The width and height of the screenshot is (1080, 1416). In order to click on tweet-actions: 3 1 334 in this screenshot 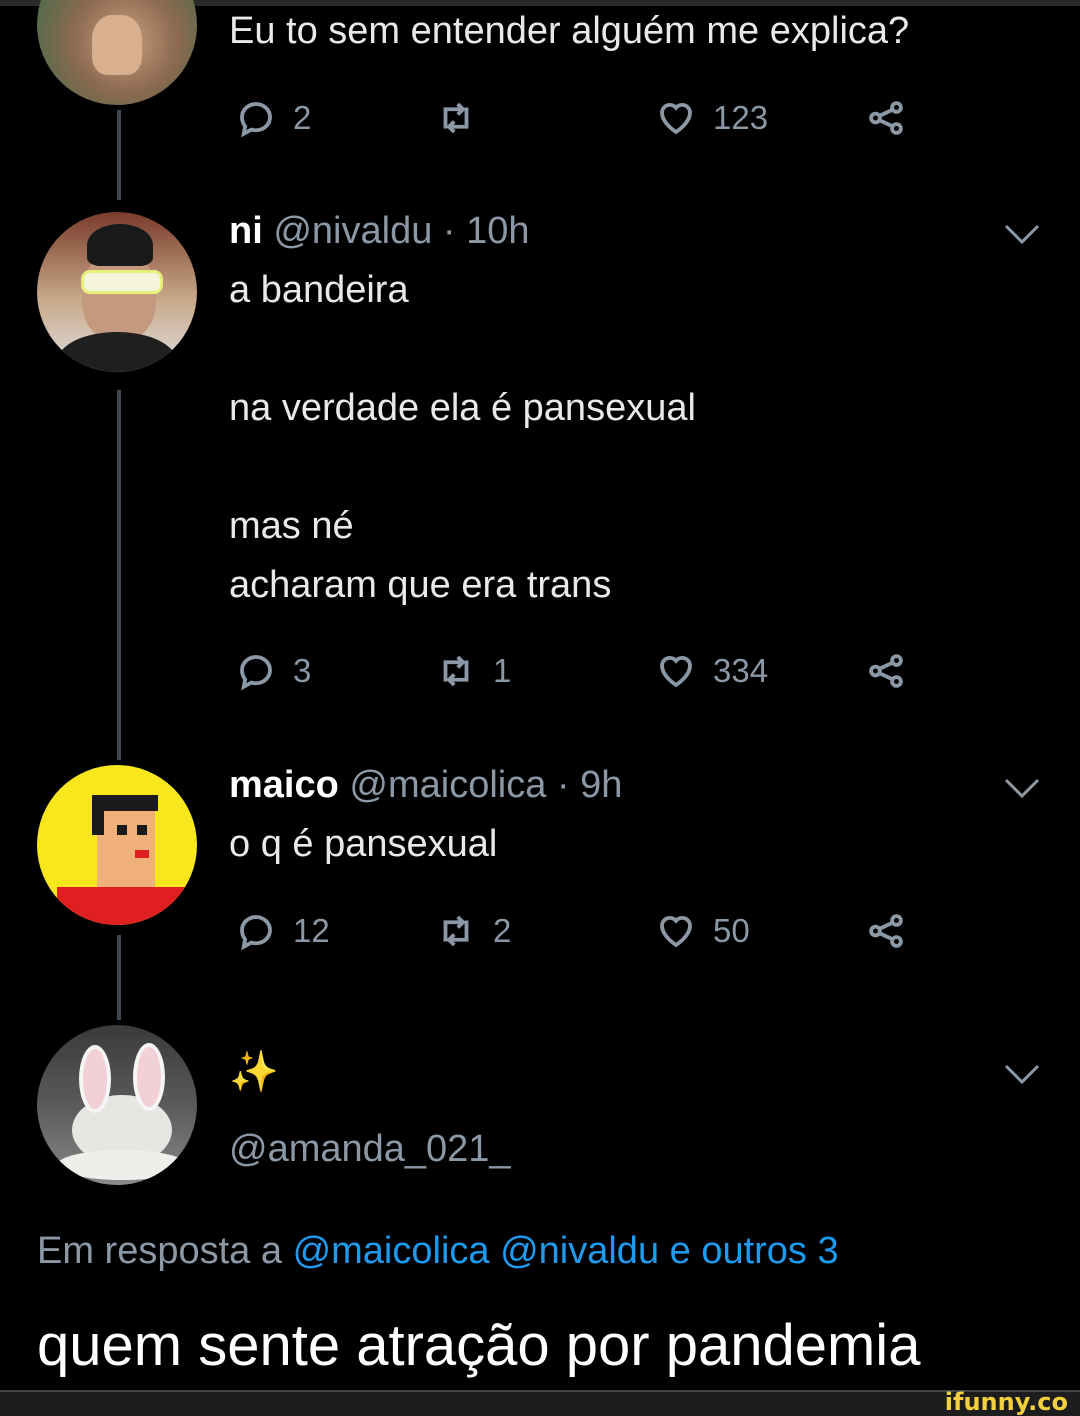, I will do `click(580, 671)`.